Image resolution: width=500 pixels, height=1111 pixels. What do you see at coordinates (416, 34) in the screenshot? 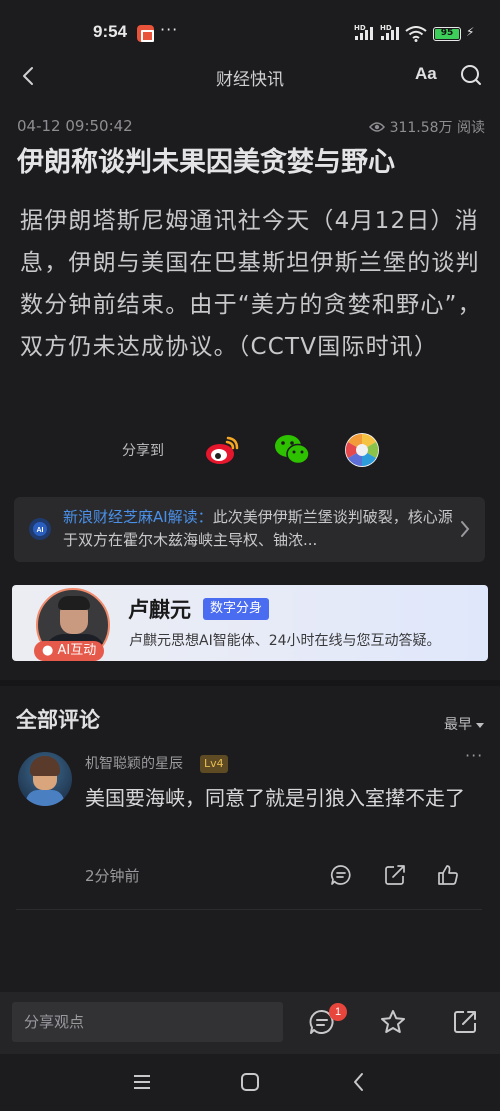
I see `wifi-icon` at bounding box center [416, 34].